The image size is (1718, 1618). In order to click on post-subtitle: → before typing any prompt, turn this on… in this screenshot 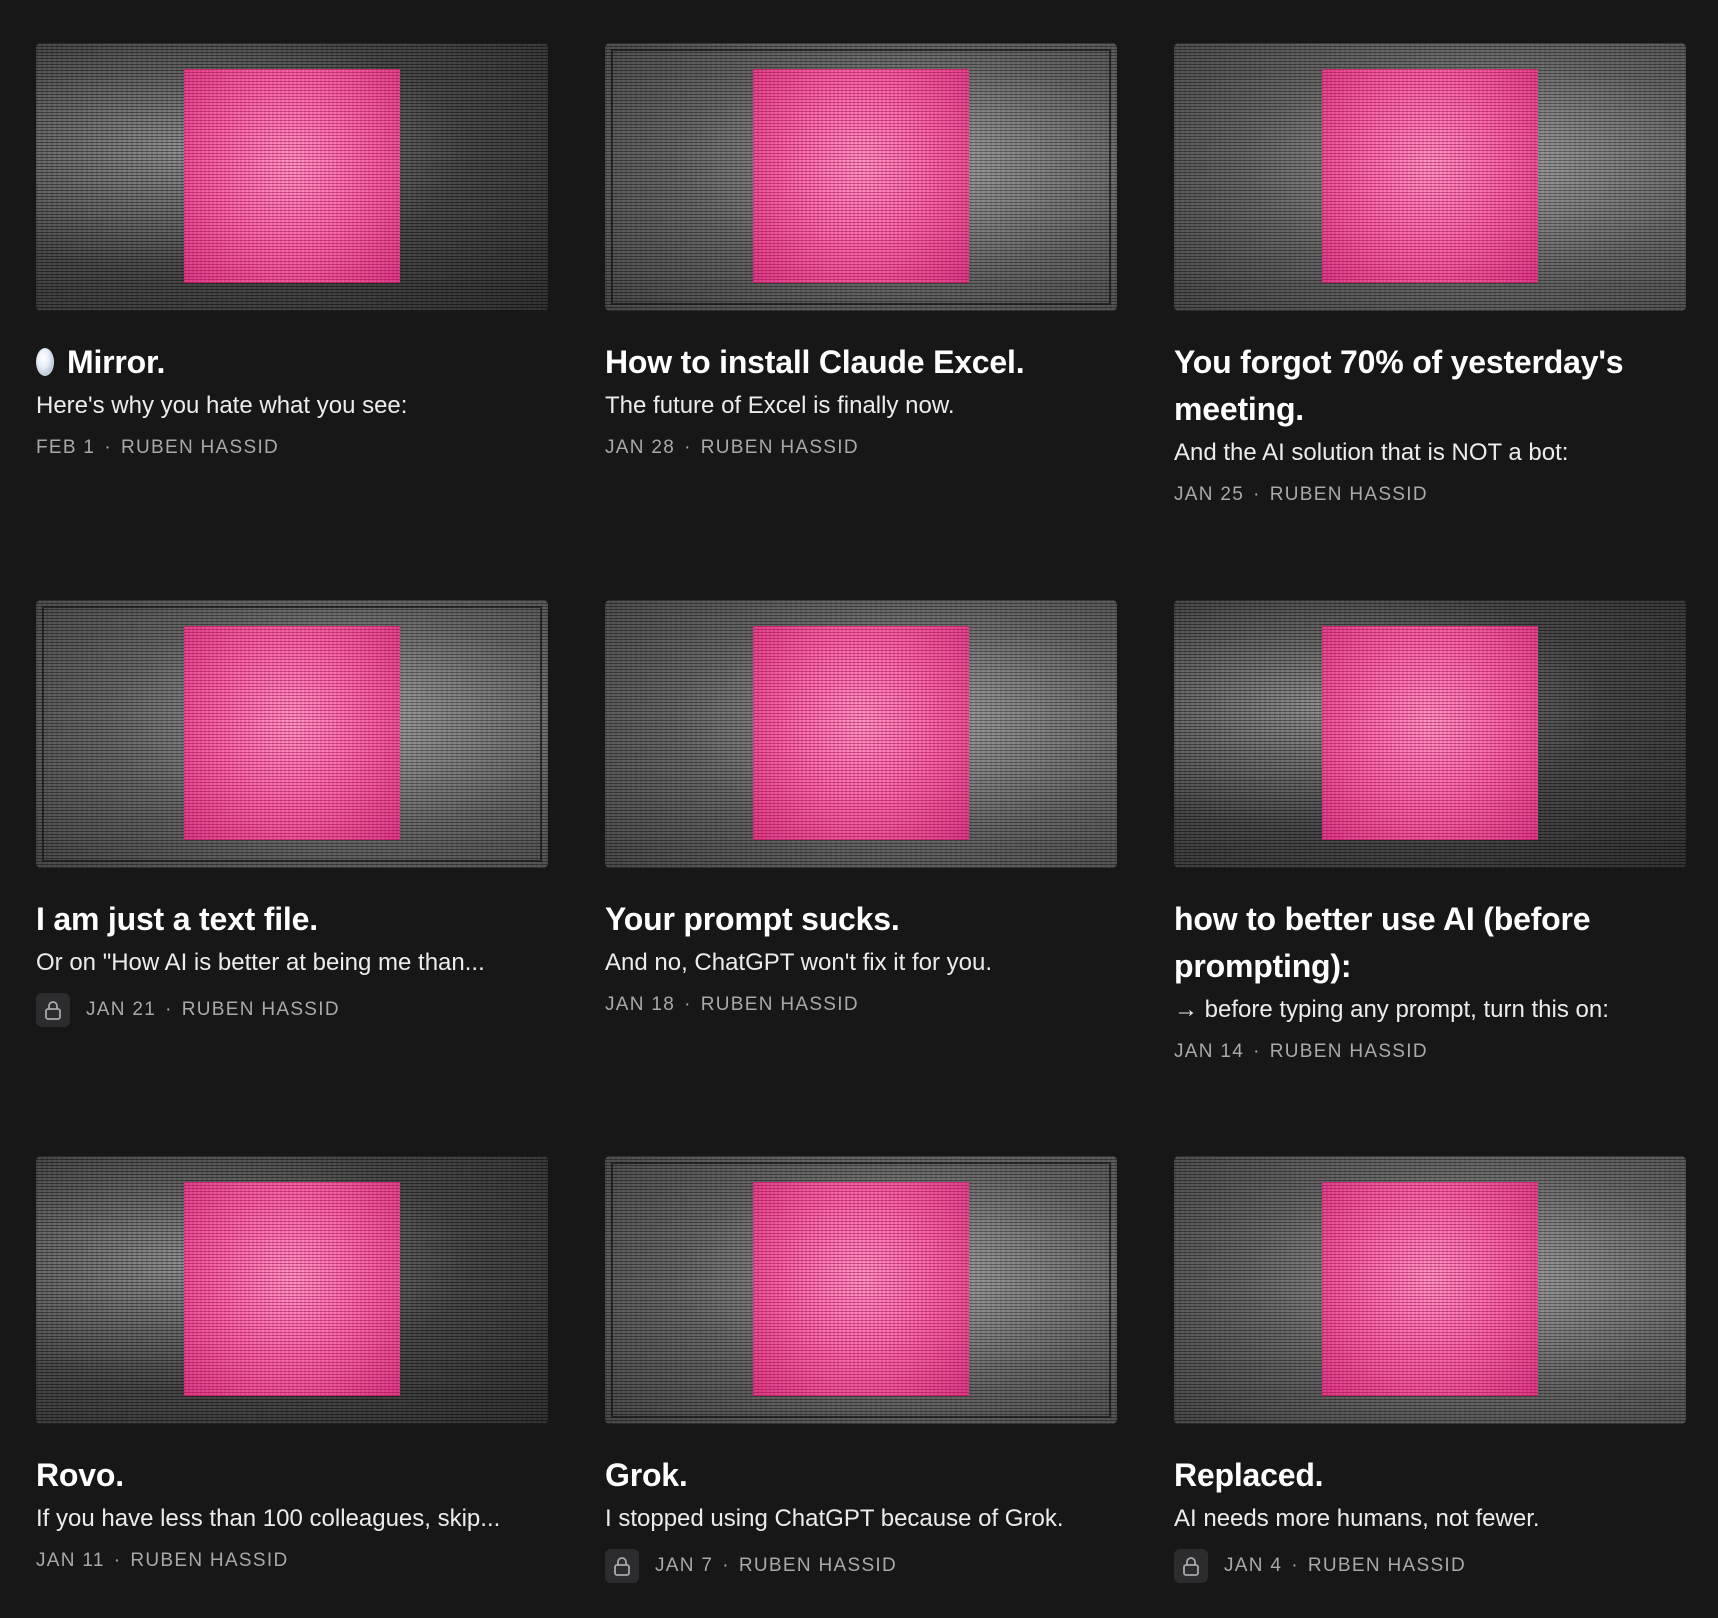, I will do `click(1391, 1009)`.